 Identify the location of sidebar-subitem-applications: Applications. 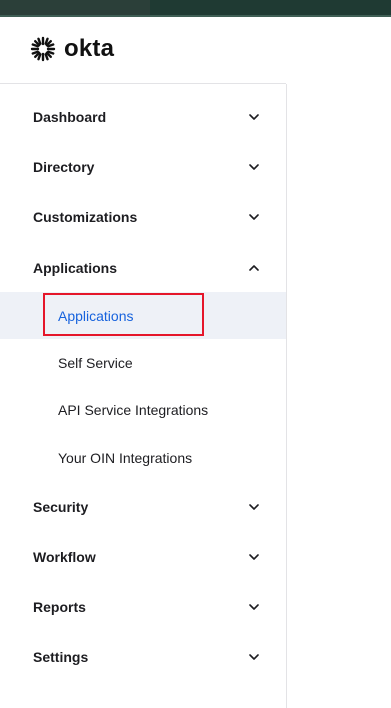
(143, 315).